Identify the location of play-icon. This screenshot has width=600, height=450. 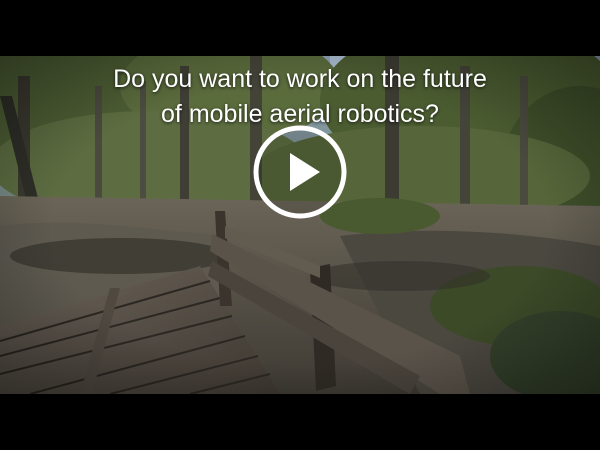
(300, 172).